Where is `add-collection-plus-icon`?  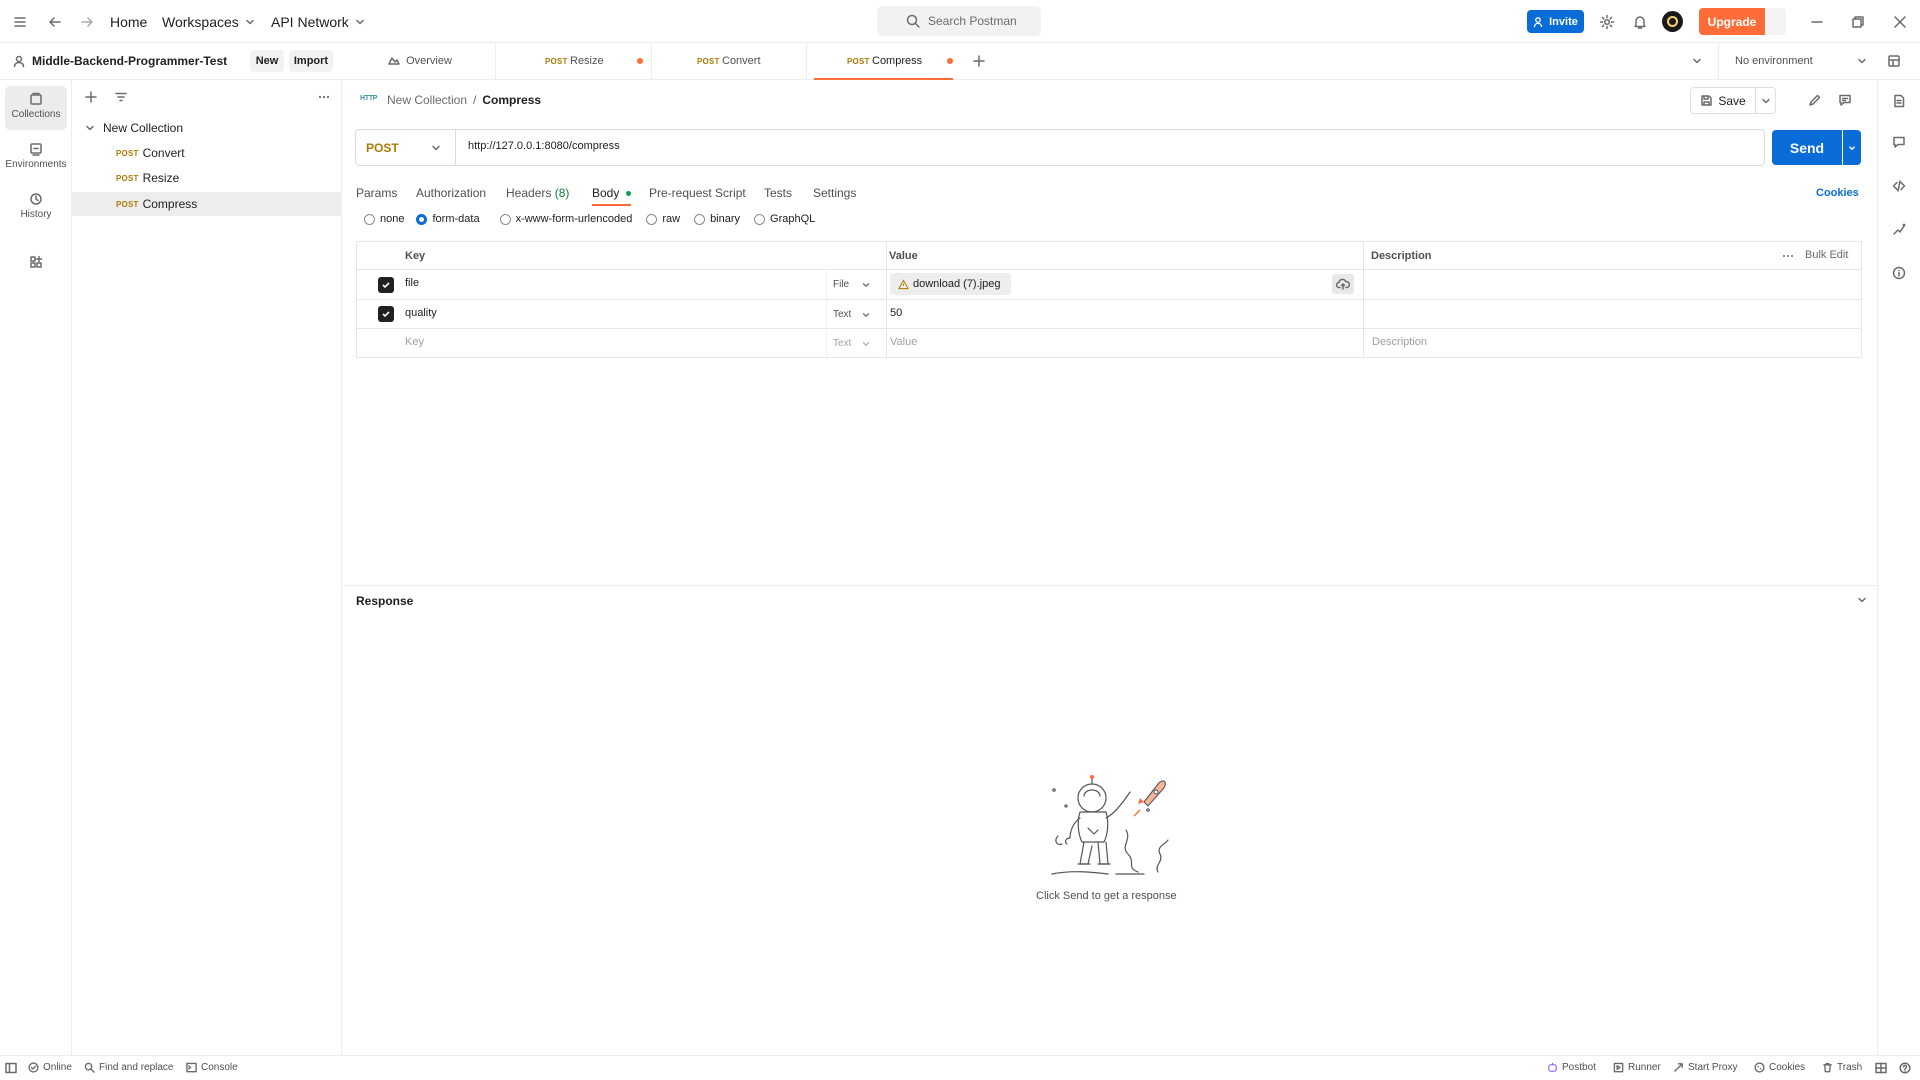
add-collection-plus-icon is located at coordinates (91, 97).